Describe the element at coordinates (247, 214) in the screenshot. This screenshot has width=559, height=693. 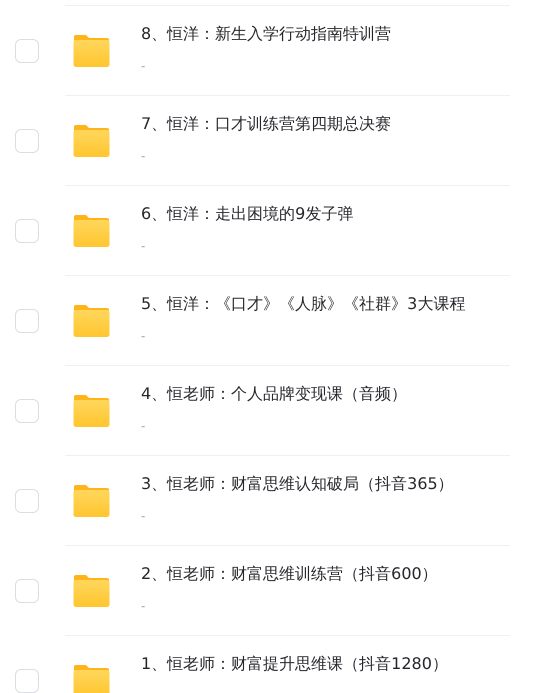
I see `folder-title: 6、恒洋：走出困境的9发子弹` at that location.